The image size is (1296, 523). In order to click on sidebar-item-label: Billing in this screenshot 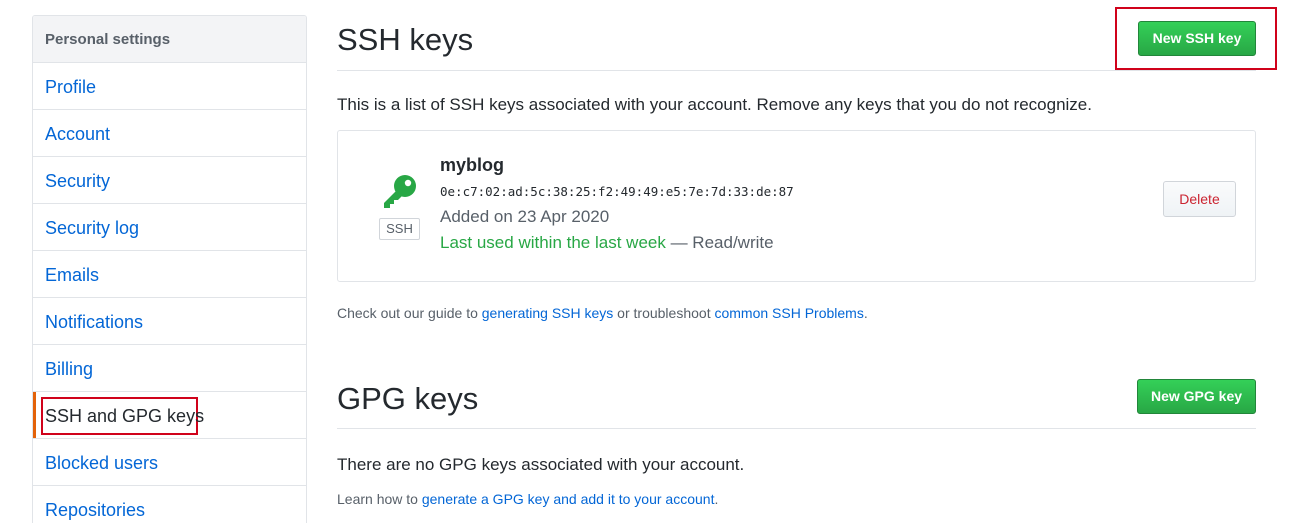, I will do `click(69, 369)`.